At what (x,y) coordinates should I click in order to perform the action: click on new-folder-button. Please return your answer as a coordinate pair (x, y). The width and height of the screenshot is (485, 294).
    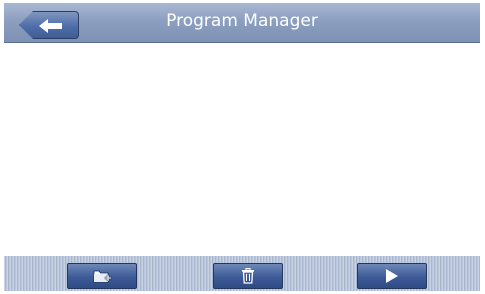
    Looking at the image, I should click on (102, 276).